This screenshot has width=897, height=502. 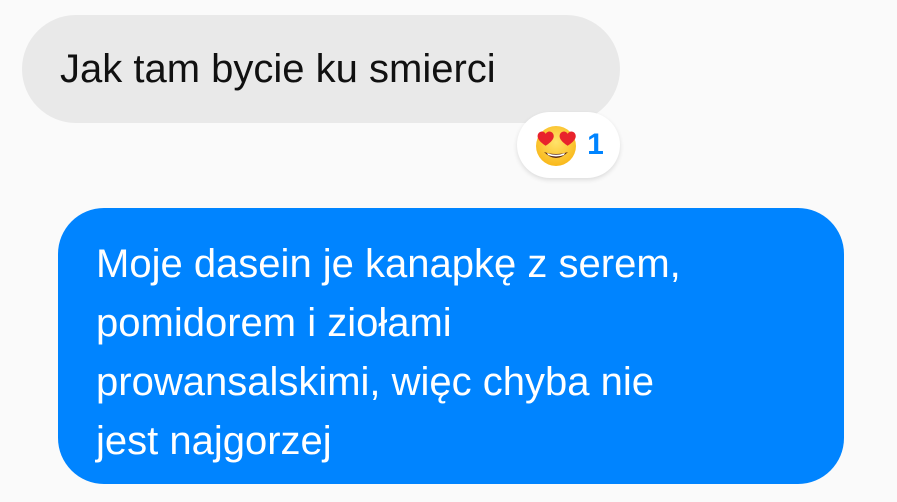 I want to click on reaction-count: 1, so click(x=595, y=144).